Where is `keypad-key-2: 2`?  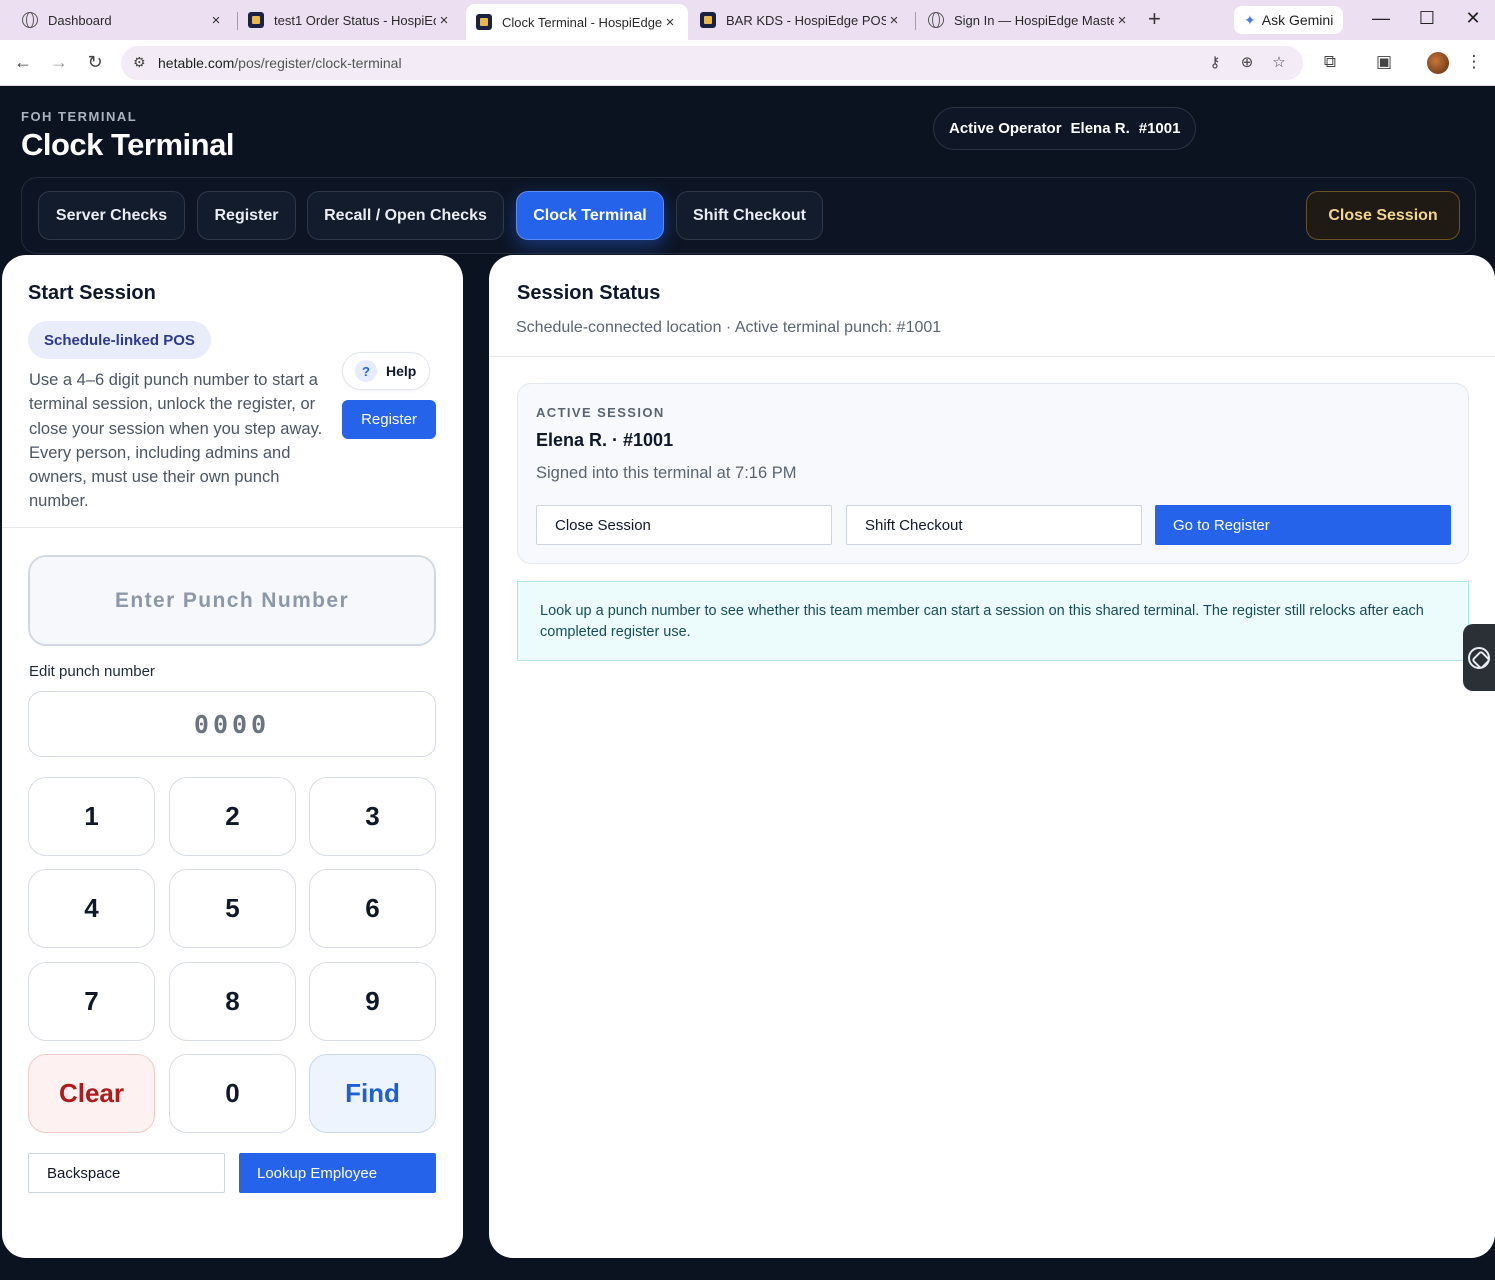
keypad-key-2: 2 is located at coordinates (232, 816).